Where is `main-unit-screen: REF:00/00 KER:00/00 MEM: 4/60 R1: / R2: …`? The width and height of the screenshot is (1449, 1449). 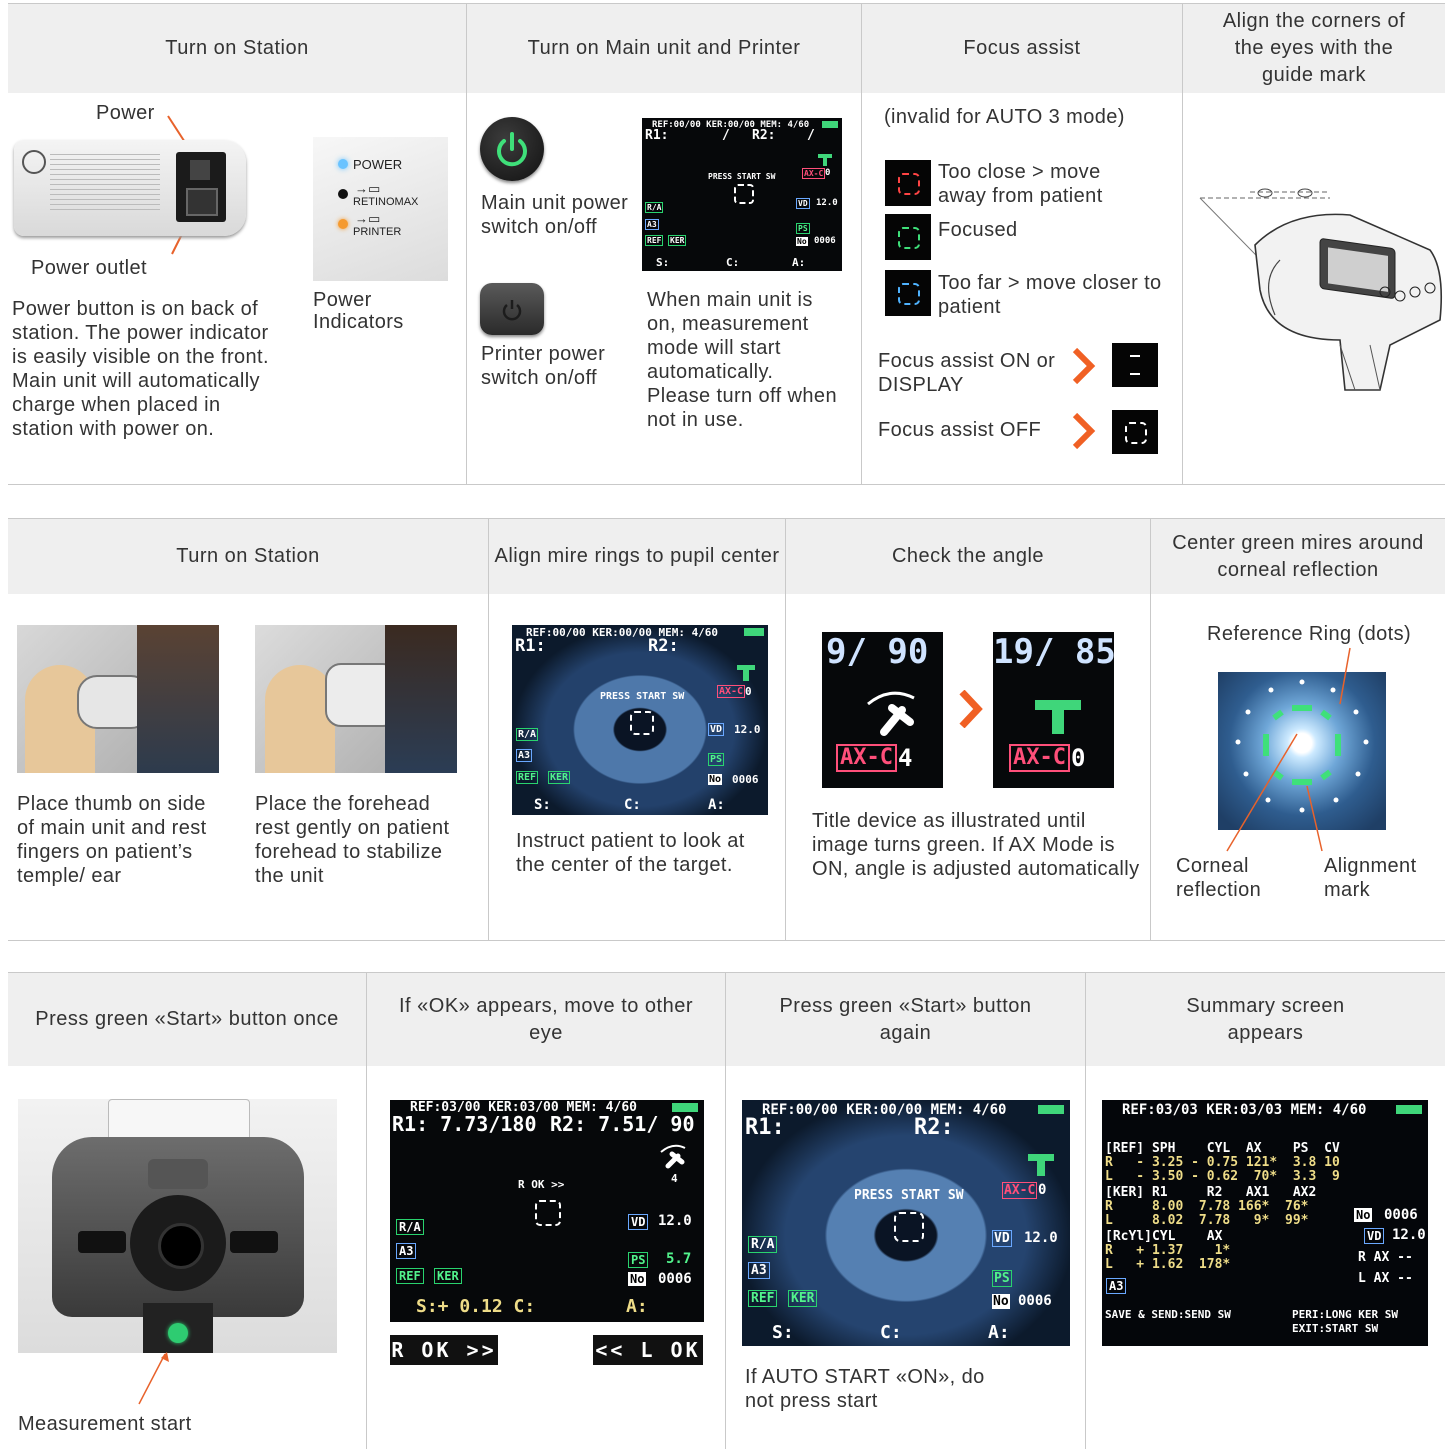 main-unit-screen: REF:00/00 KER:00/00 MEM: 4/60 R1: / R2: … is located at coordinates (742, 194).